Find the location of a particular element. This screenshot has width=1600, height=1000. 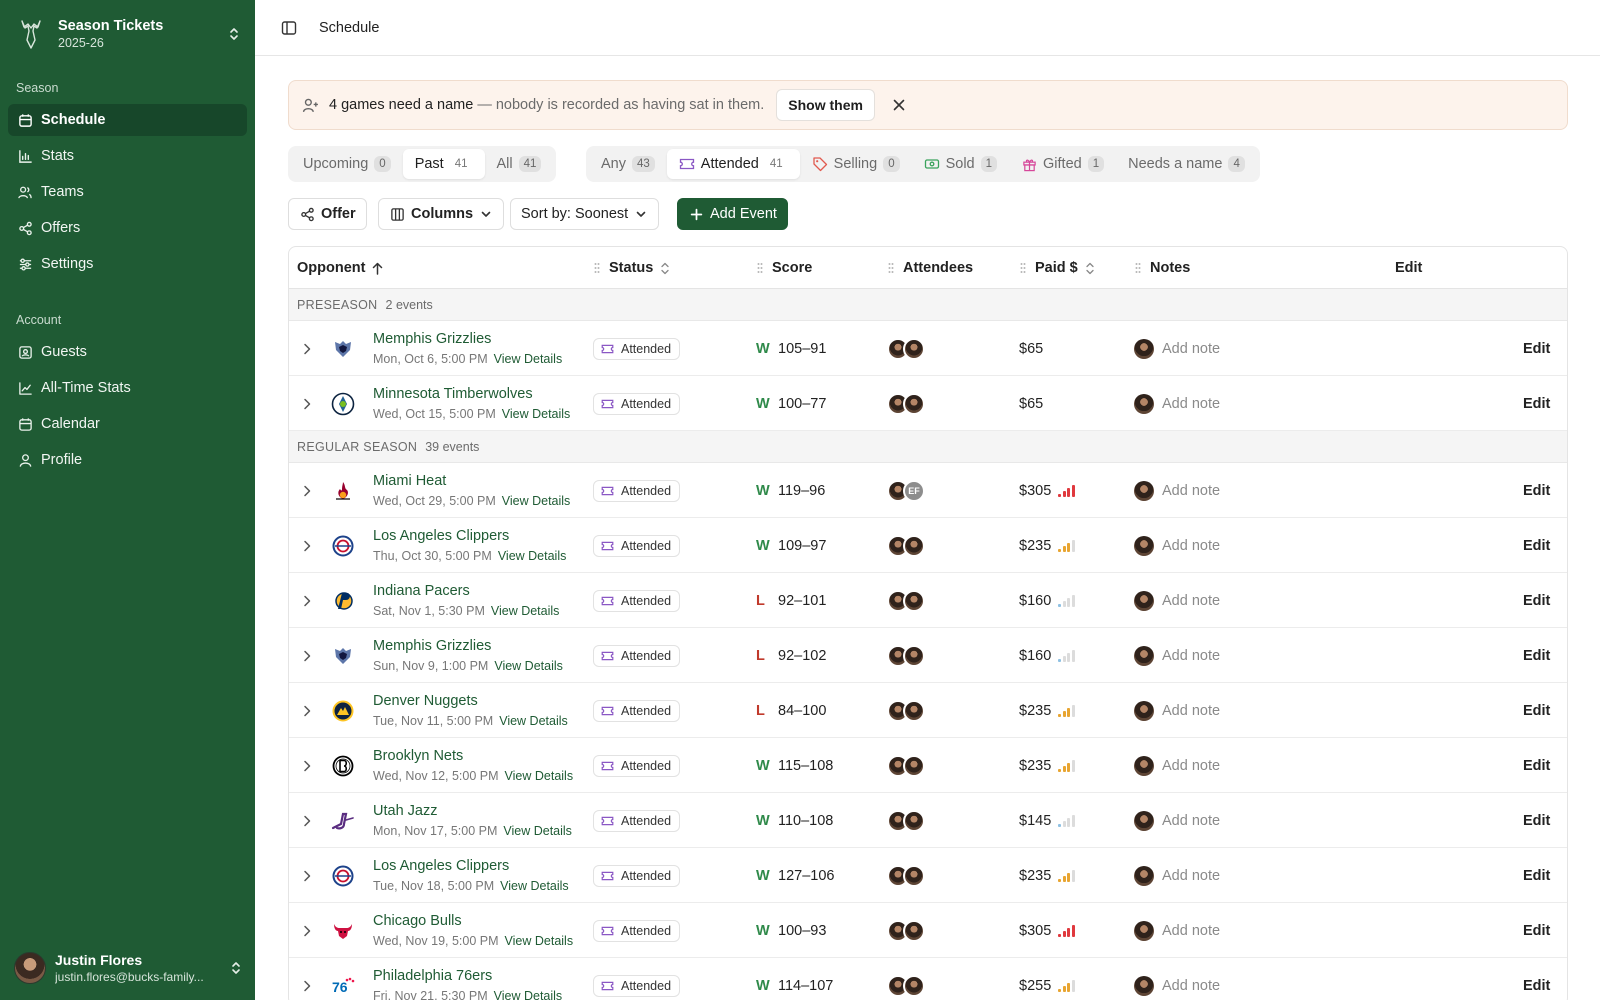

opponent-name: Utah Jazz is located at coordinates (405, 811).